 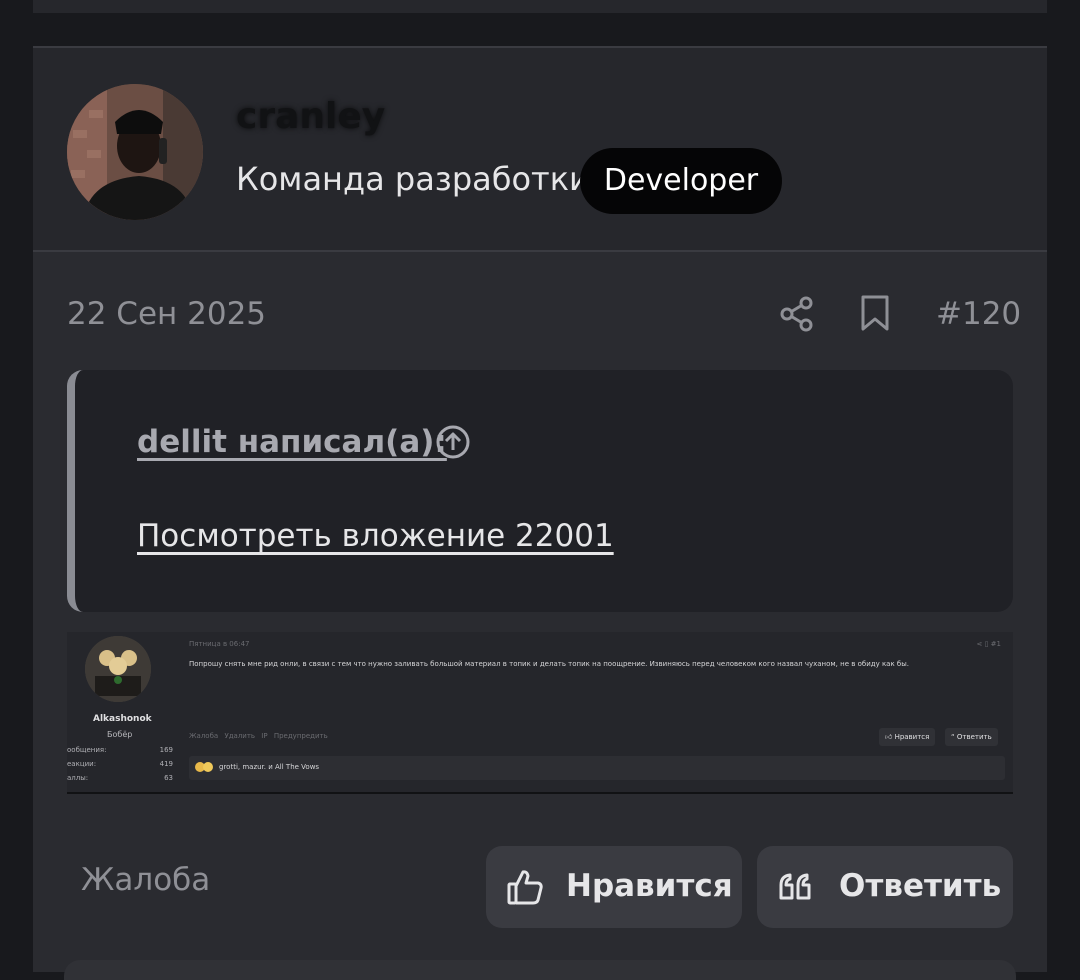 I want to click on attachment-stat-label: еакции:, so click(x=82, y=764).